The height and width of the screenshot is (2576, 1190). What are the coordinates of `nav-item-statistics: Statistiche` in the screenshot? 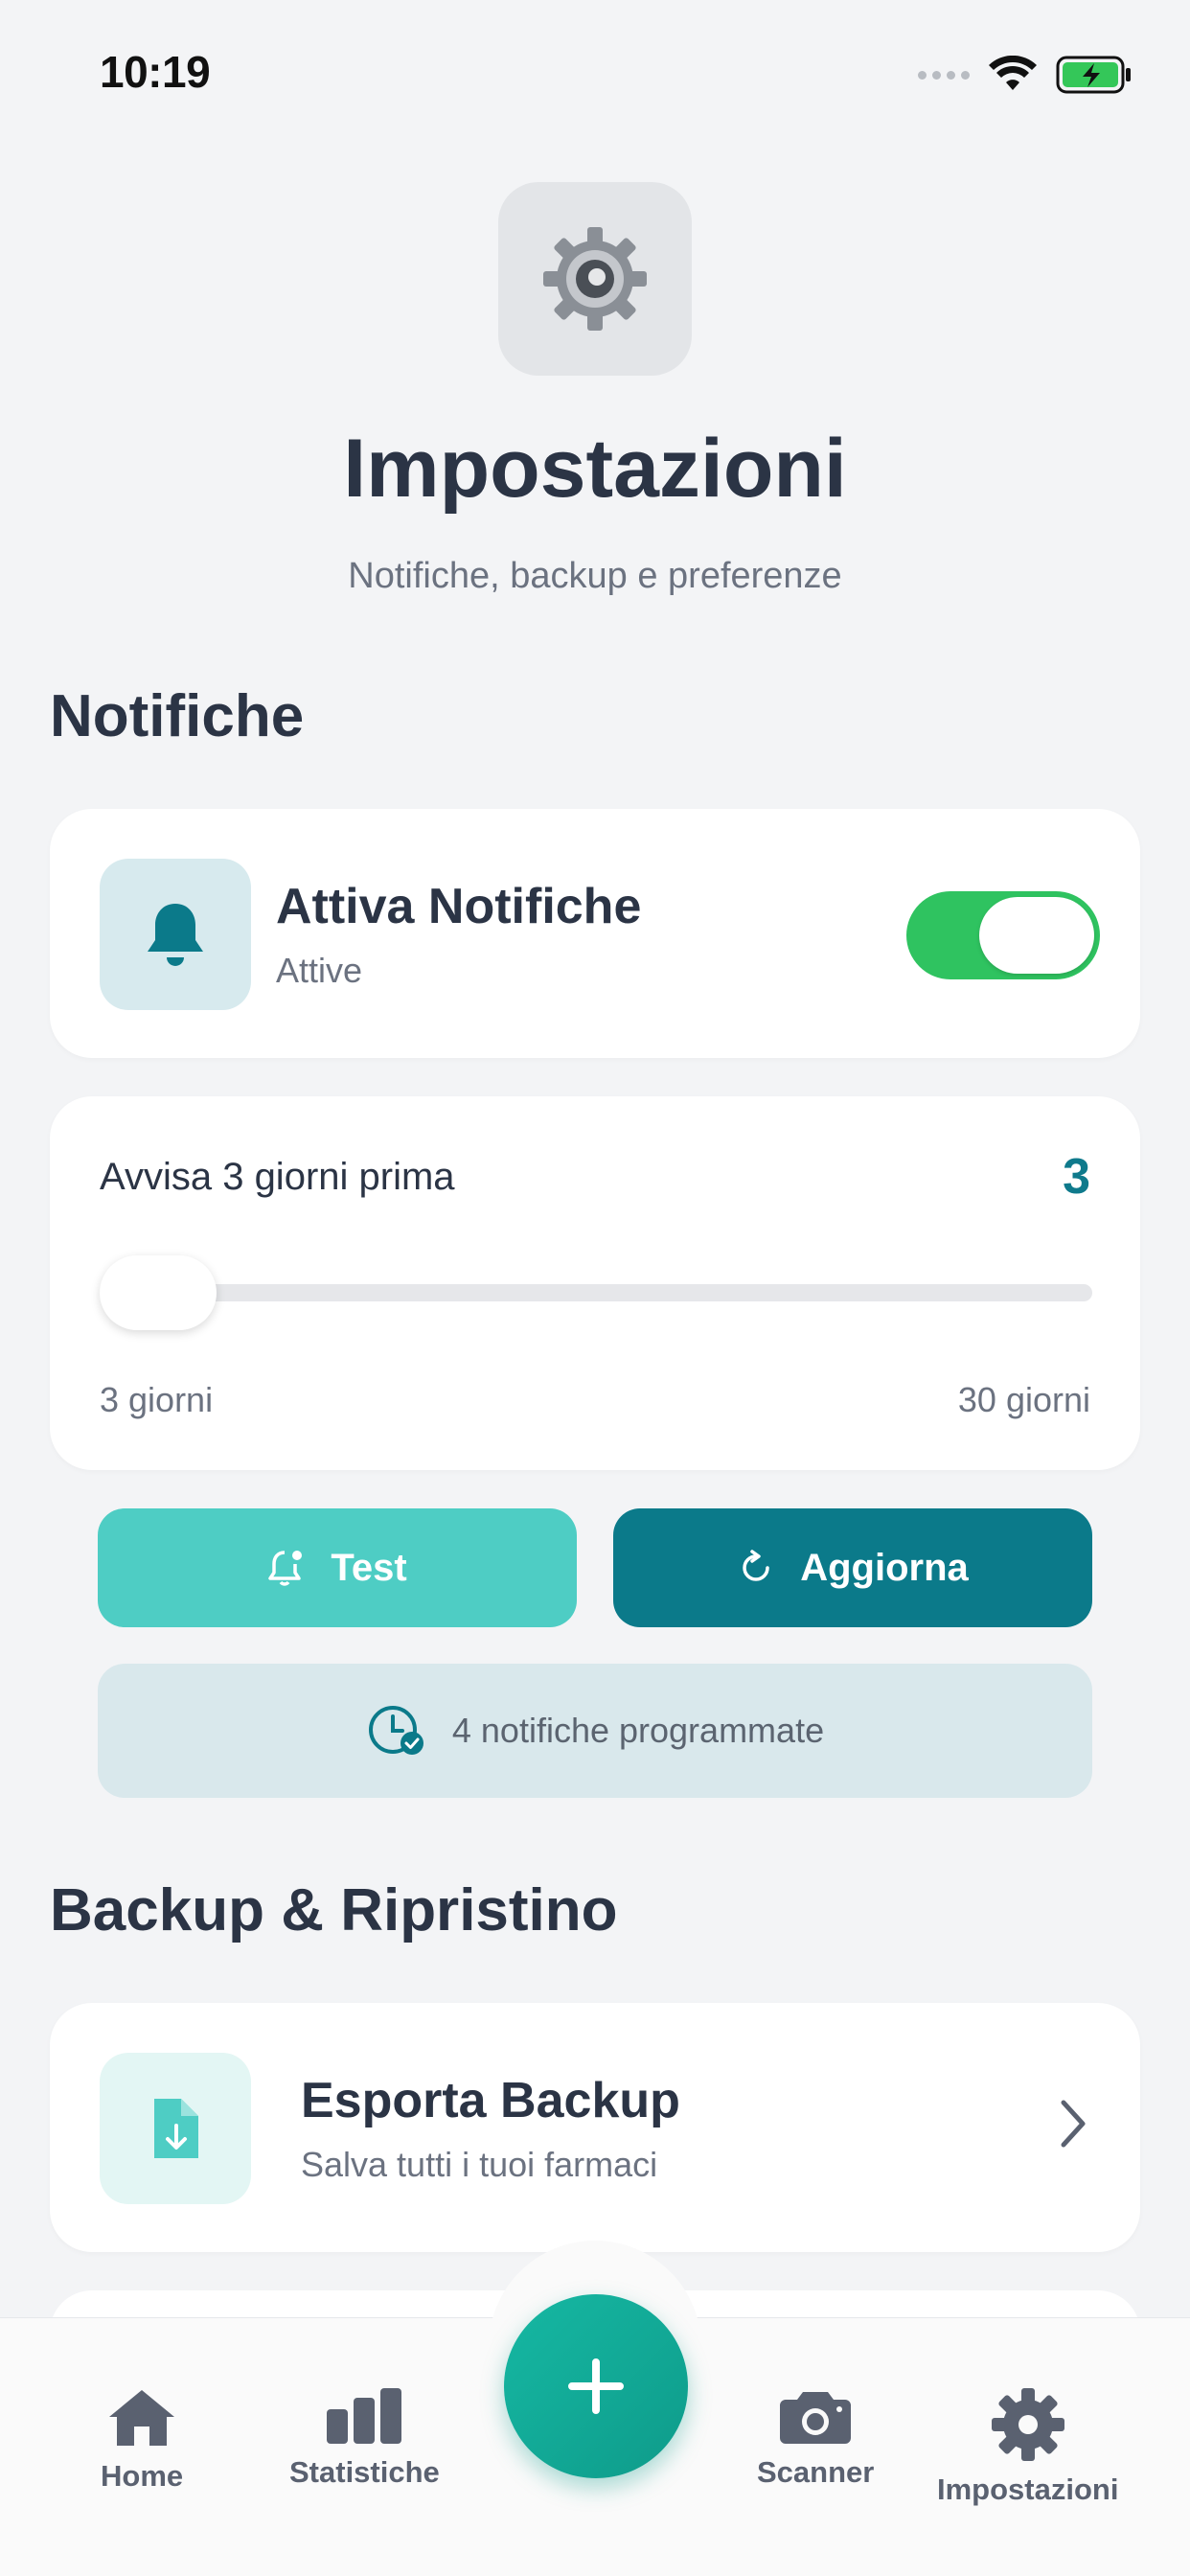 It's located at (365, 2438).